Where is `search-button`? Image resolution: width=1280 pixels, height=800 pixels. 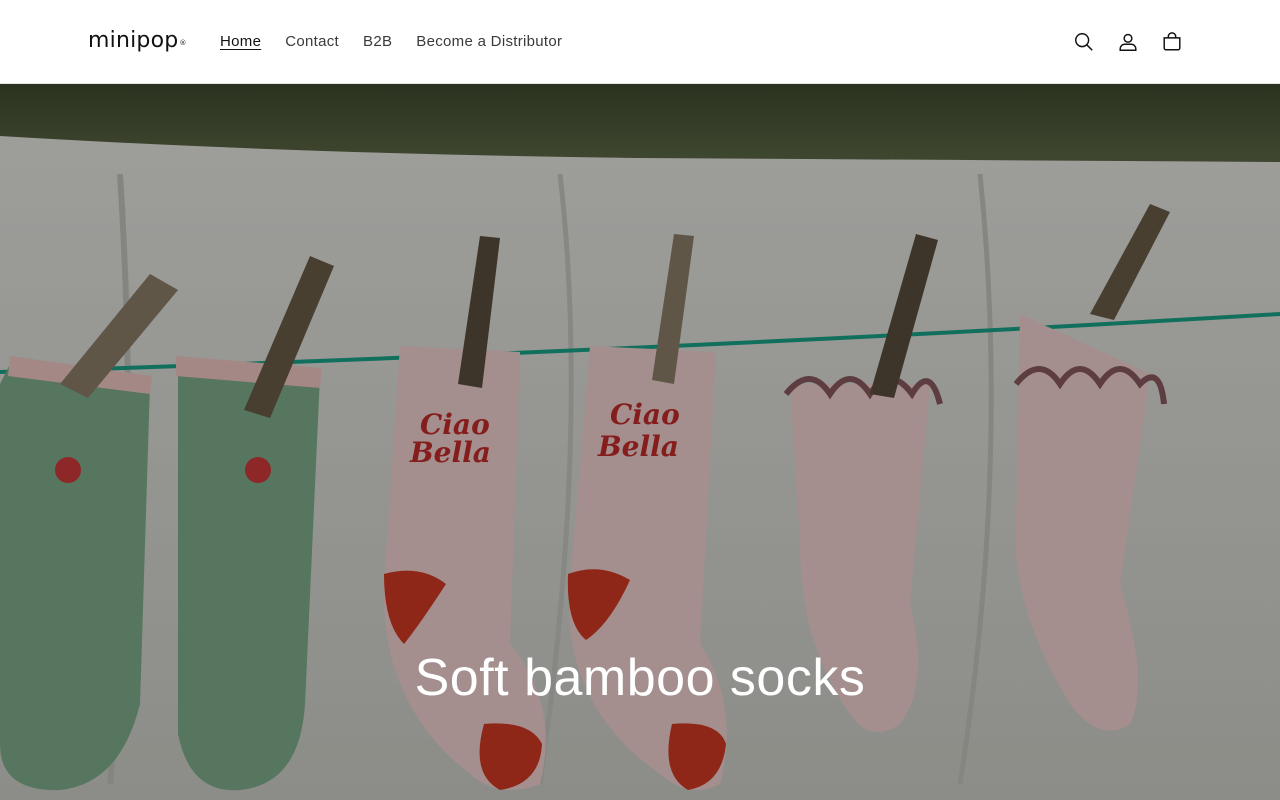 search-button is located at coordinates (1084, 42).